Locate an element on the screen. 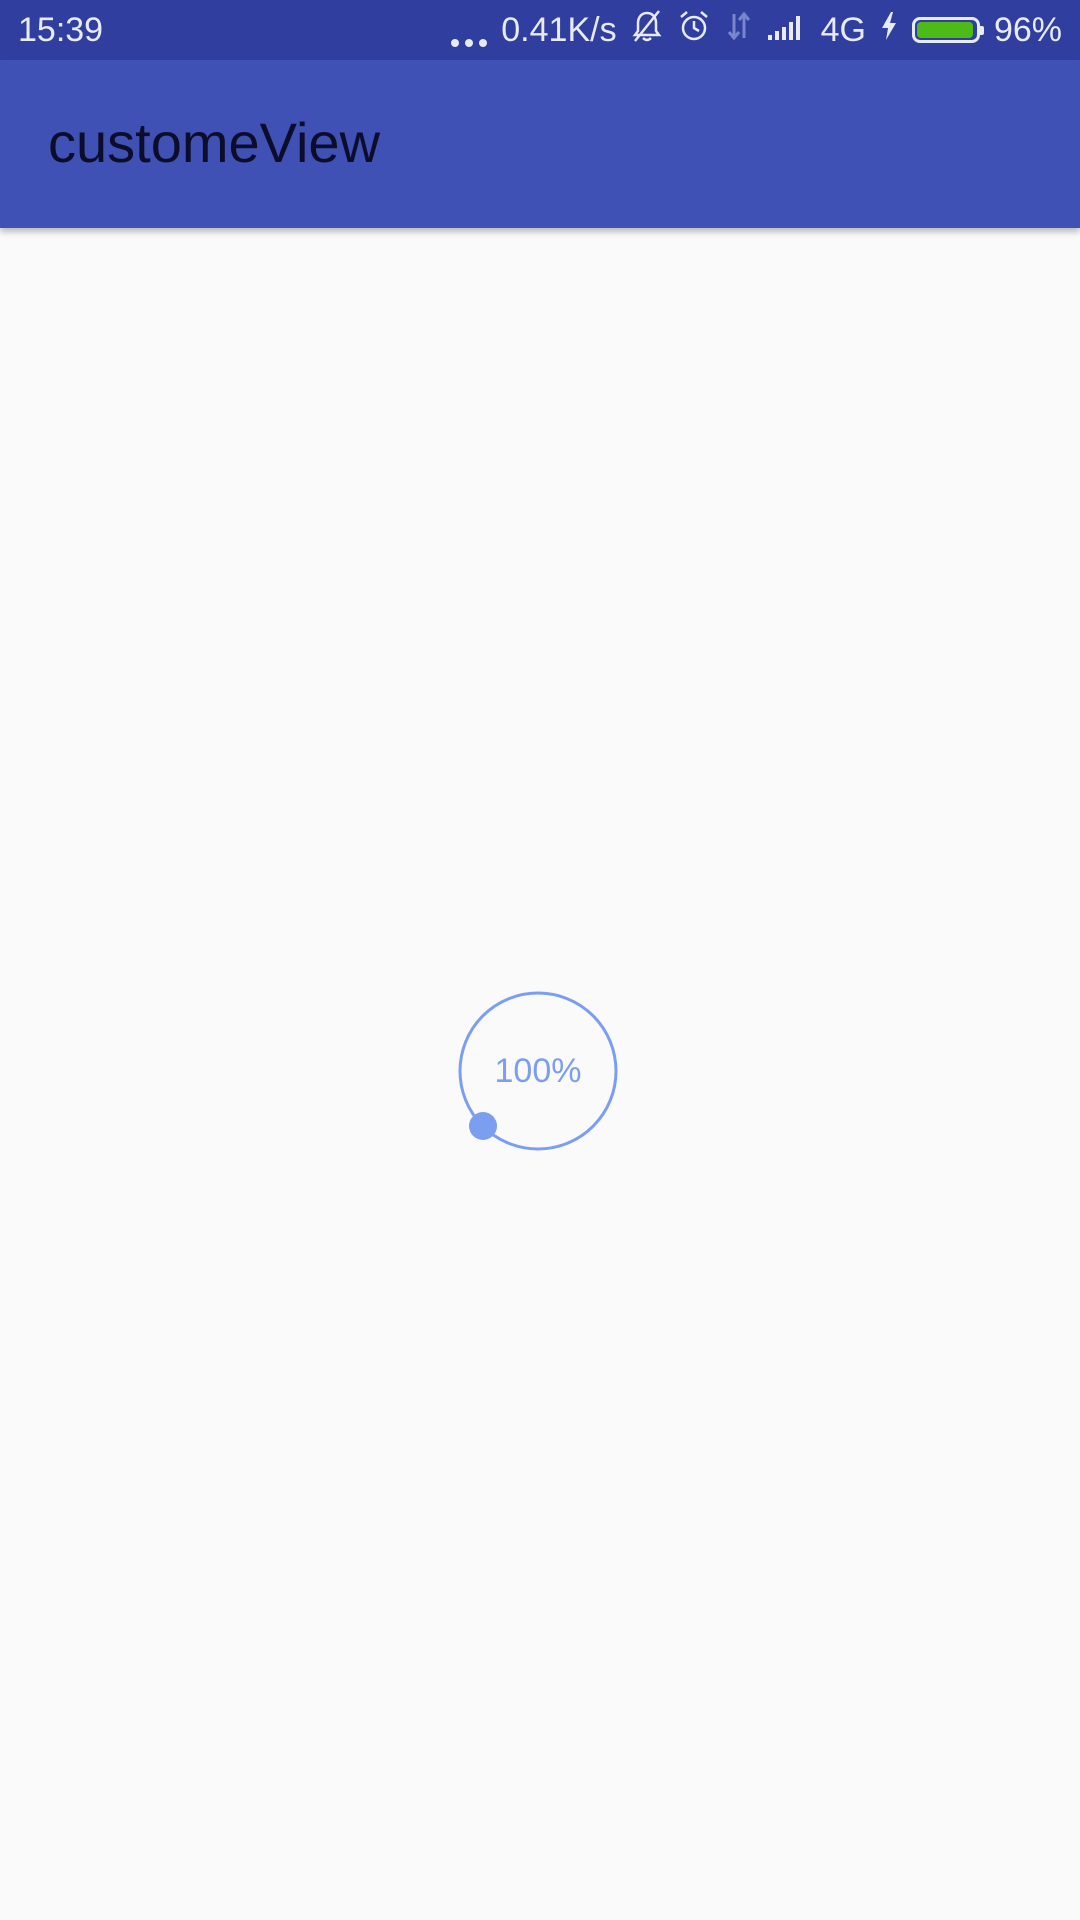  status-time: 15:39 is located at coordinates (61, 30).